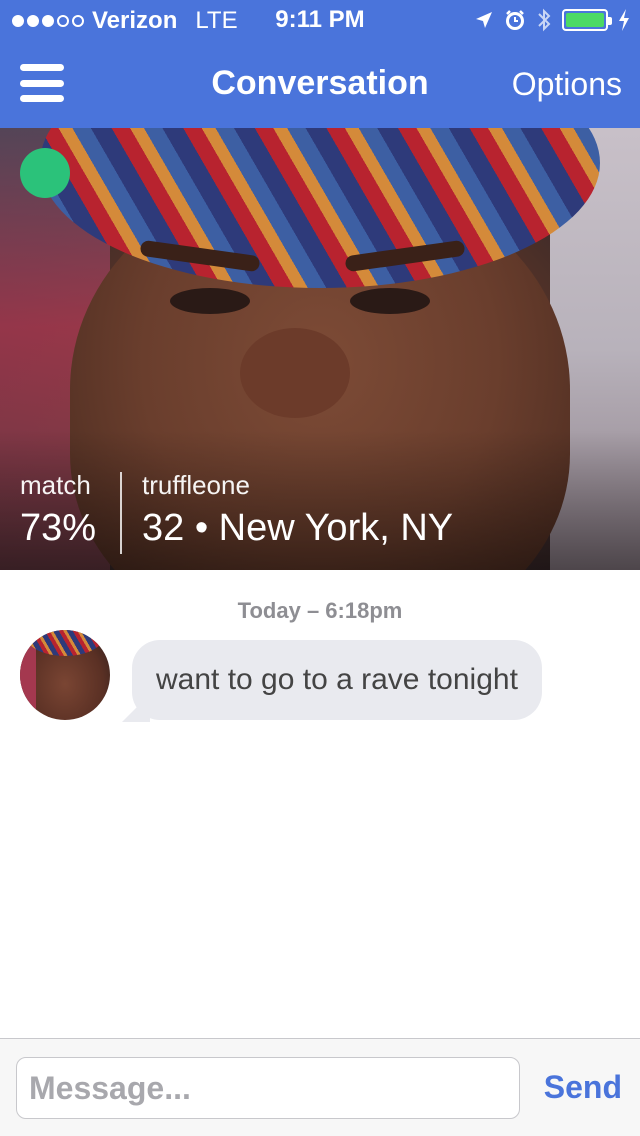 Image resolution: width=640 pixels, height=1136 pixels. Describe the element at coordinates (515, 20) in the screenshot. I see `alarm-icon` at that location.